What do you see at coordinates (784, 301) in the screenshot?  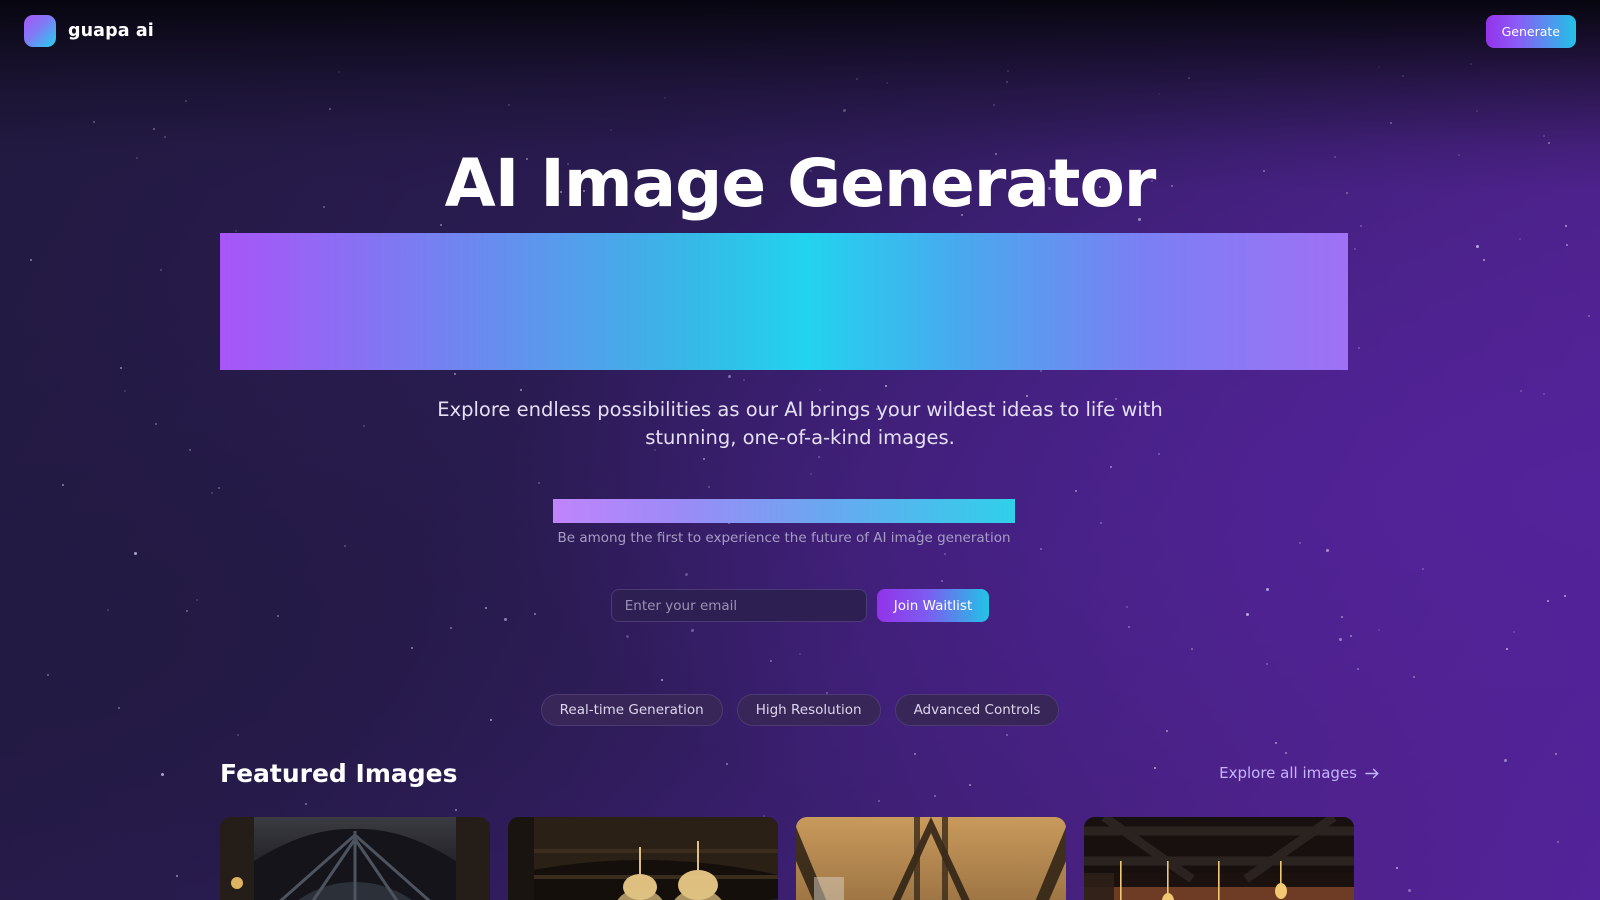 I see `hero-gradient-banner` at bounding box center [784, 301].